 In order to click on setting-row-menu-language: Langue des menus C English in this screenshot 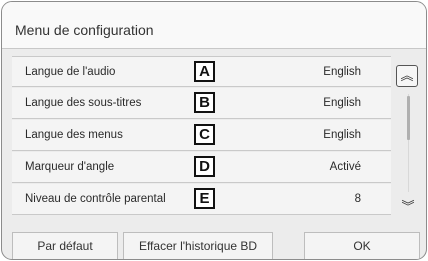, I will do `click(201, 135)`.